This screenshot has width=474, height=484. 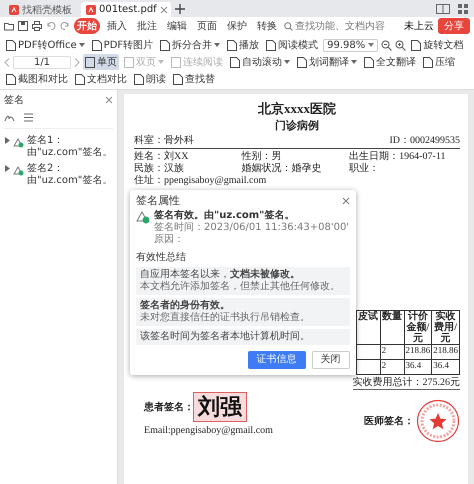 I want to click on record-title: 门诊病例, so click(x=297, y=125).